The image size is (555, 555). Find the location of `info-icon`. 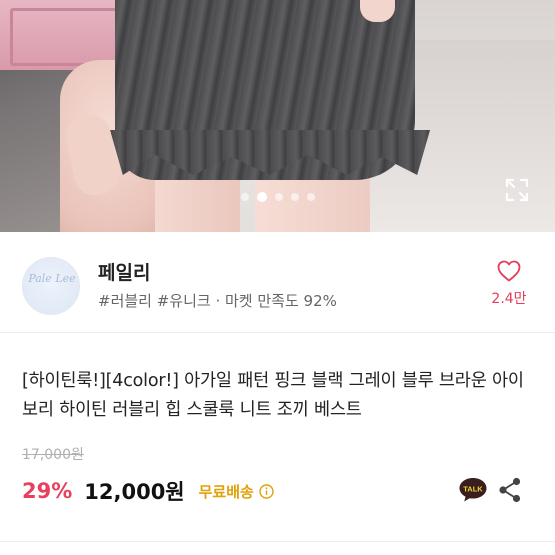

info-icon is located at coordinates (266, 491).